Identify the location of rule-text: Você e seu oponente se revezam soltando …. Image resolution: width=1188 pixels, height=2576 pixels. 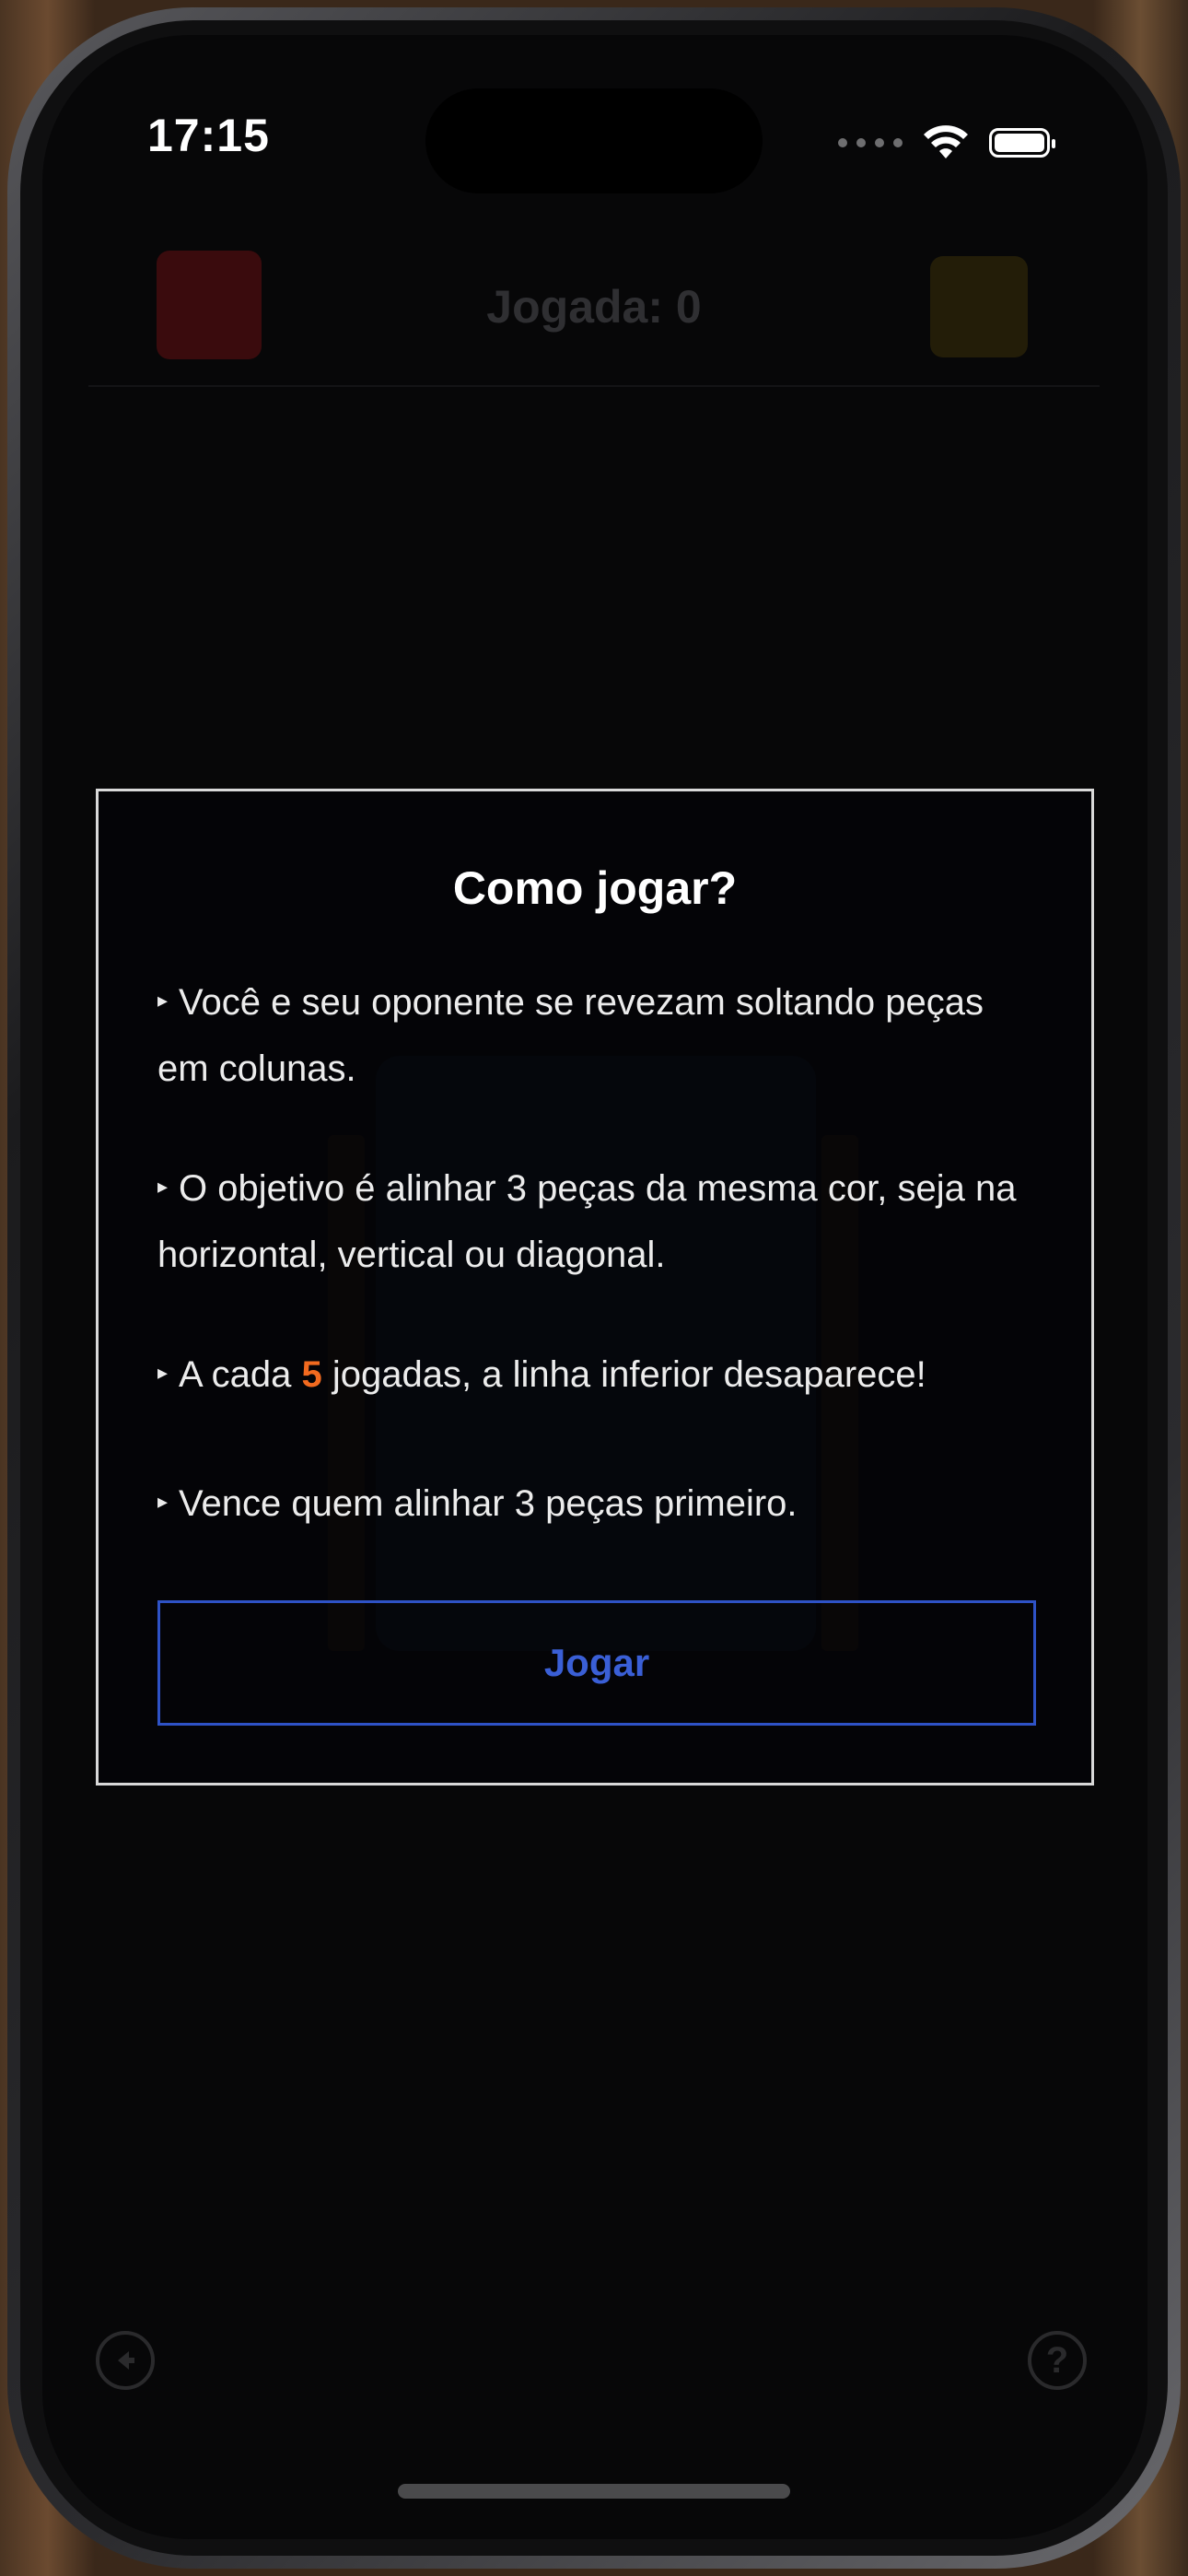
(570, 1036).